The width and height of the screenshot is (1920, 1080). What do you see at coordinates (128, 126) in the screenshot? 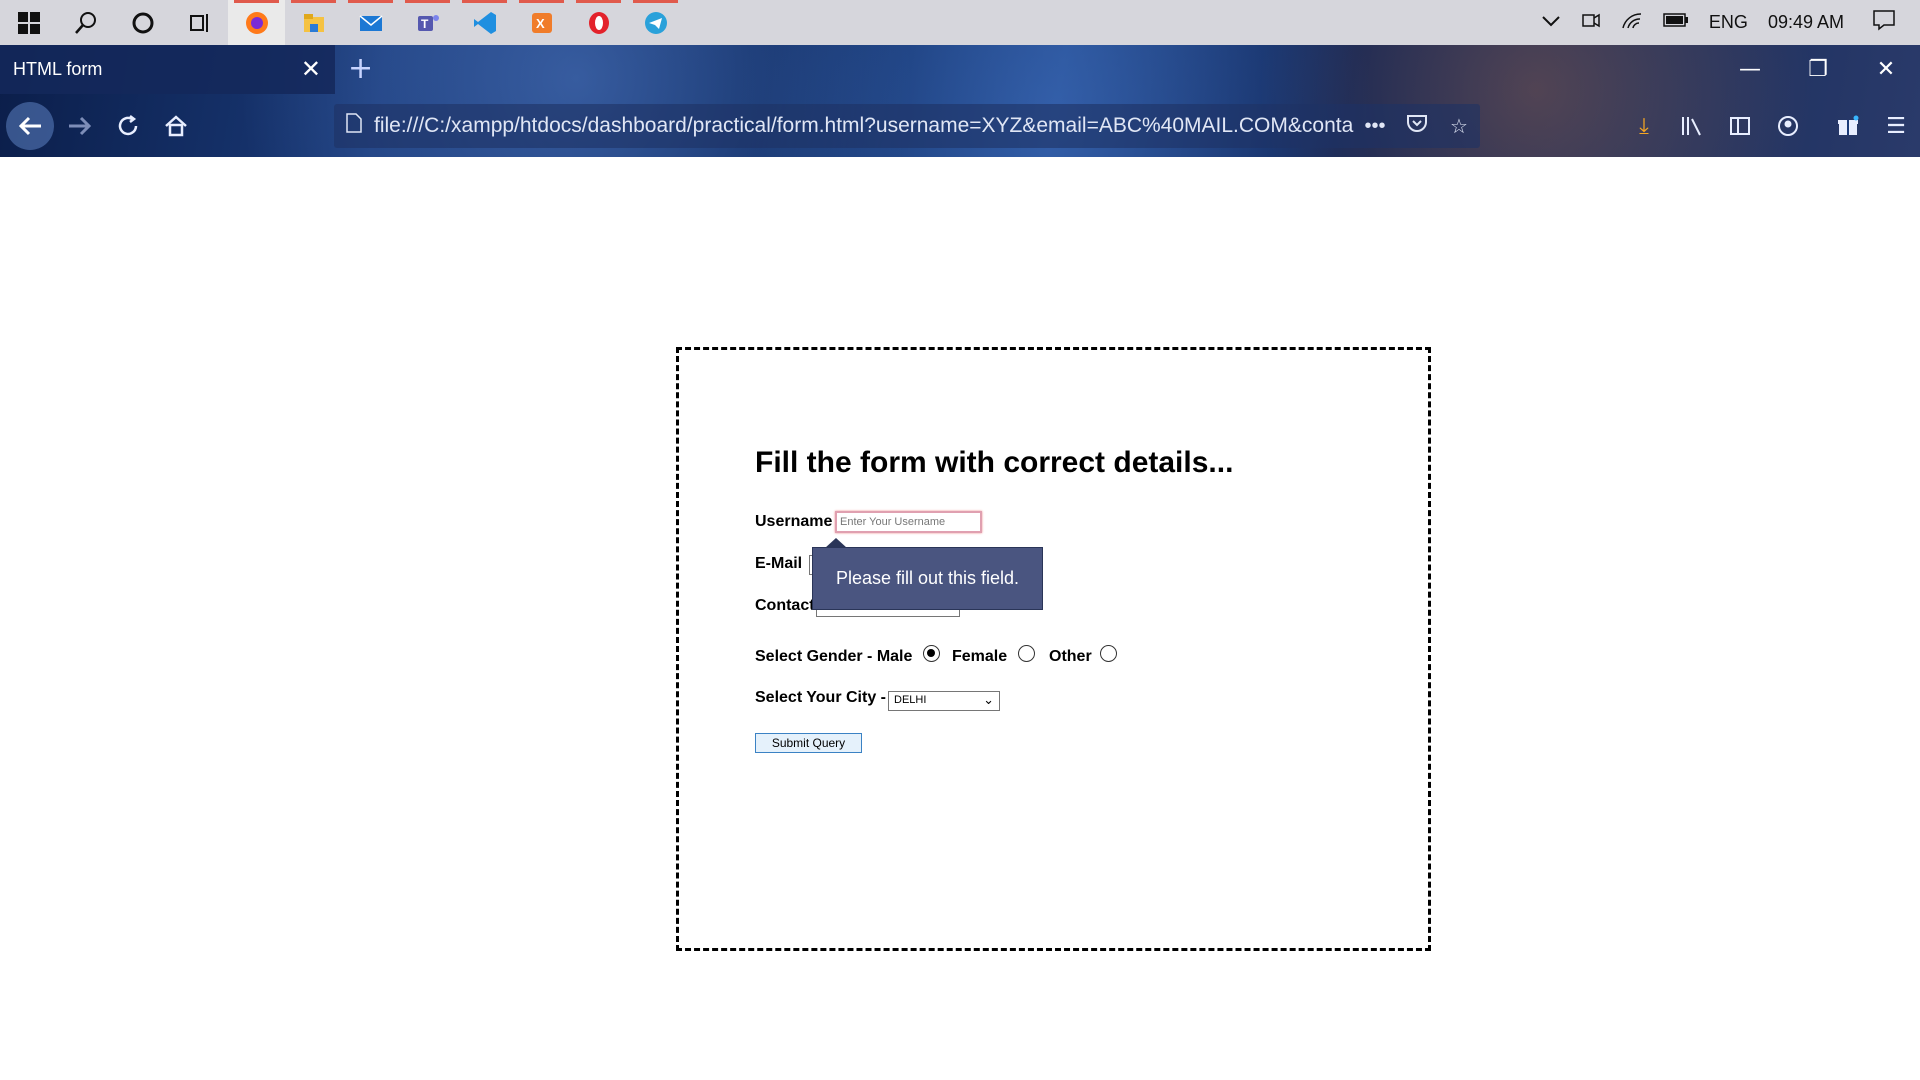
I see `reload-icon` at bounding box center [128, 126].